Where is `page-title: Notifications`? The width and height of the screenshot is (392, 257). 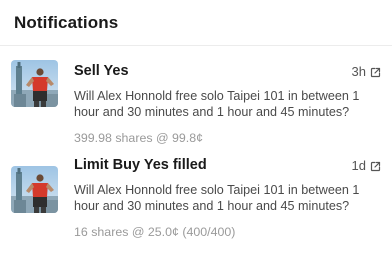 page-title: Notifications is located at coordinates (66, 22).